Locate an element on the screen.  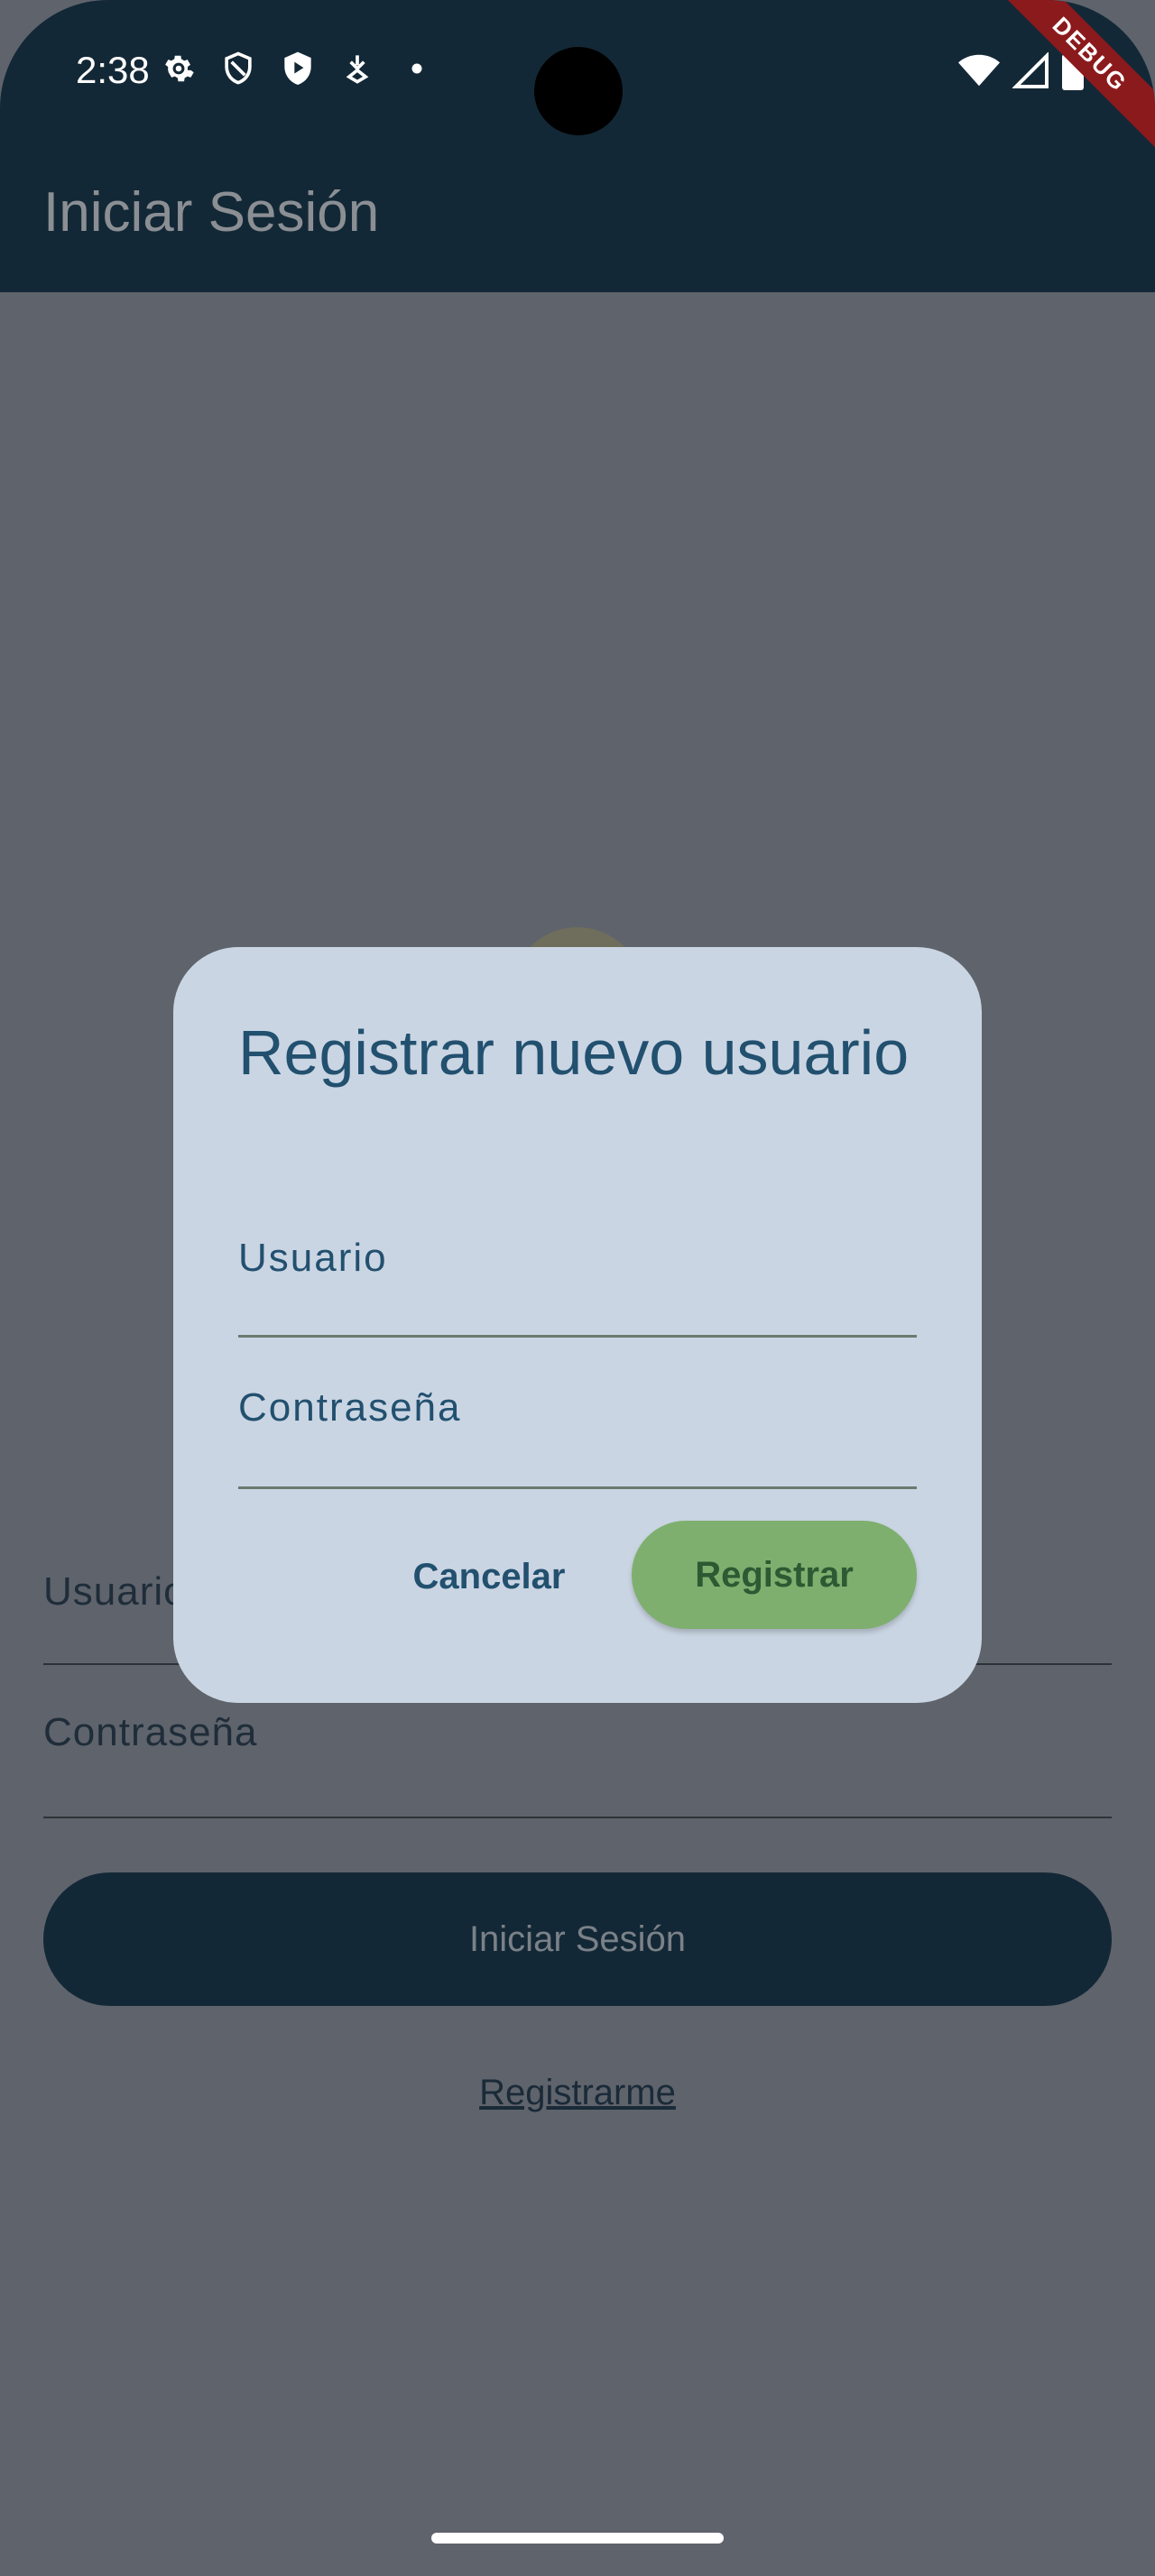
app-bar: 2:38 DEBUG Iniciar Sesión is located at coordinates (577, 146).